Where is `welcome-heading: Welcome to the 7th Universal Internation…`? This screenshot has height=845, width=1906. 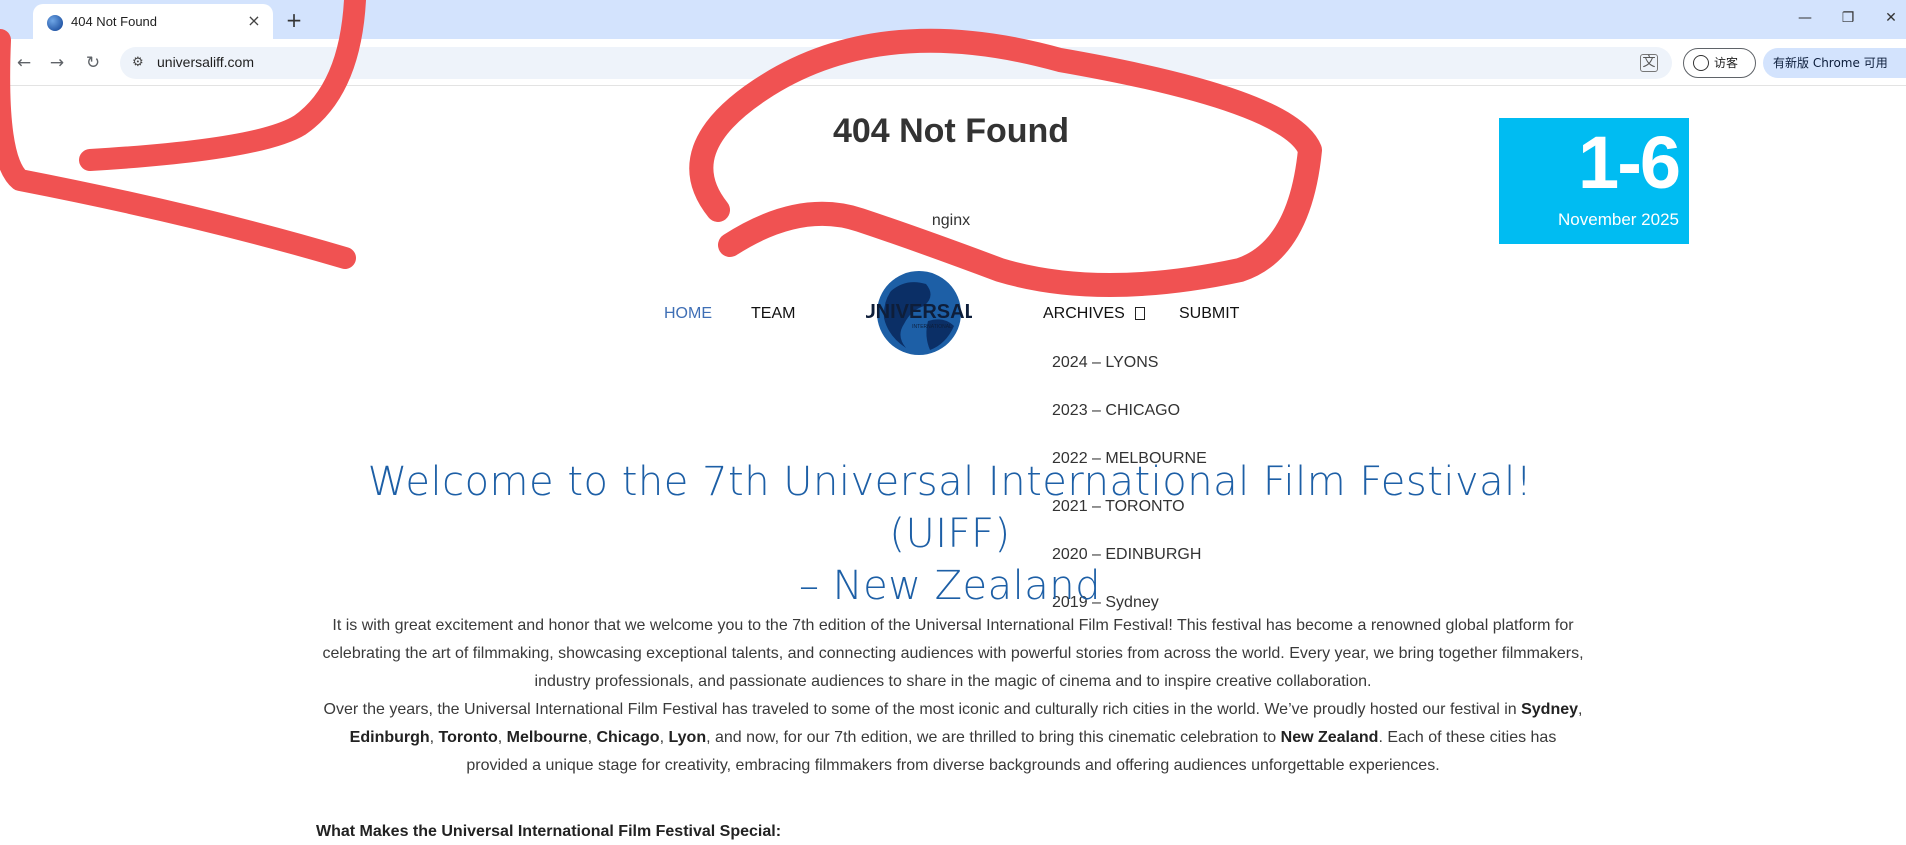 welcome-heading: Welcome to the 7th Universal Internation… is located at coordinates (950, 534).